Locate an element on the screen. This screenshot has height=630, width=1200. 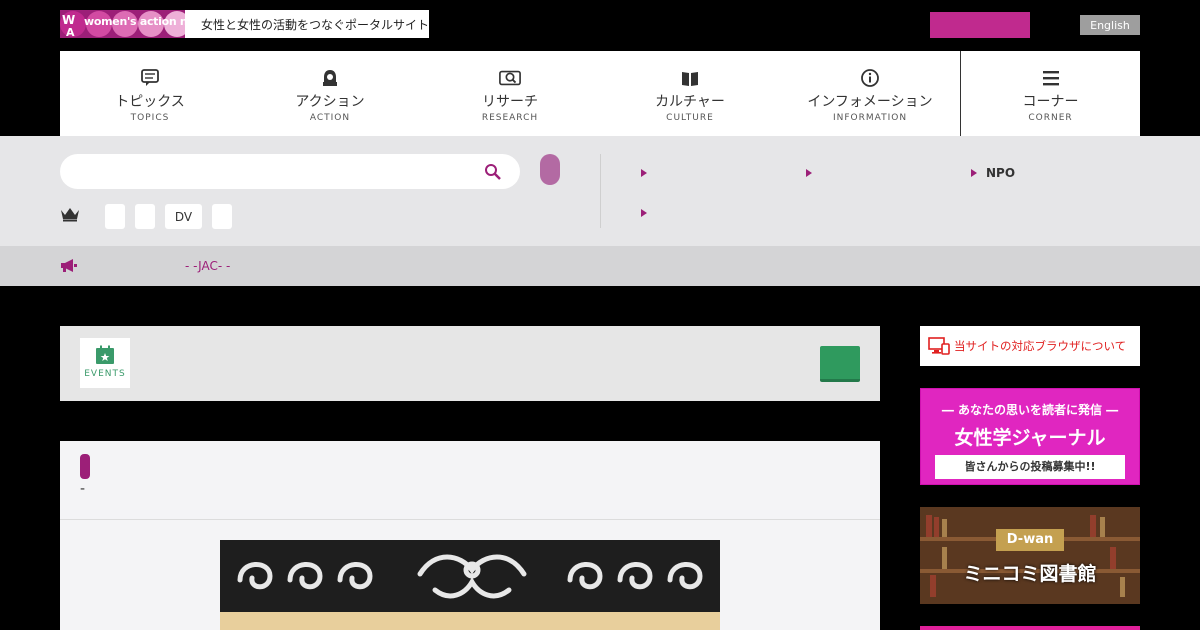
news-bar: - -JAC- - is located at coordinates (600, 266).